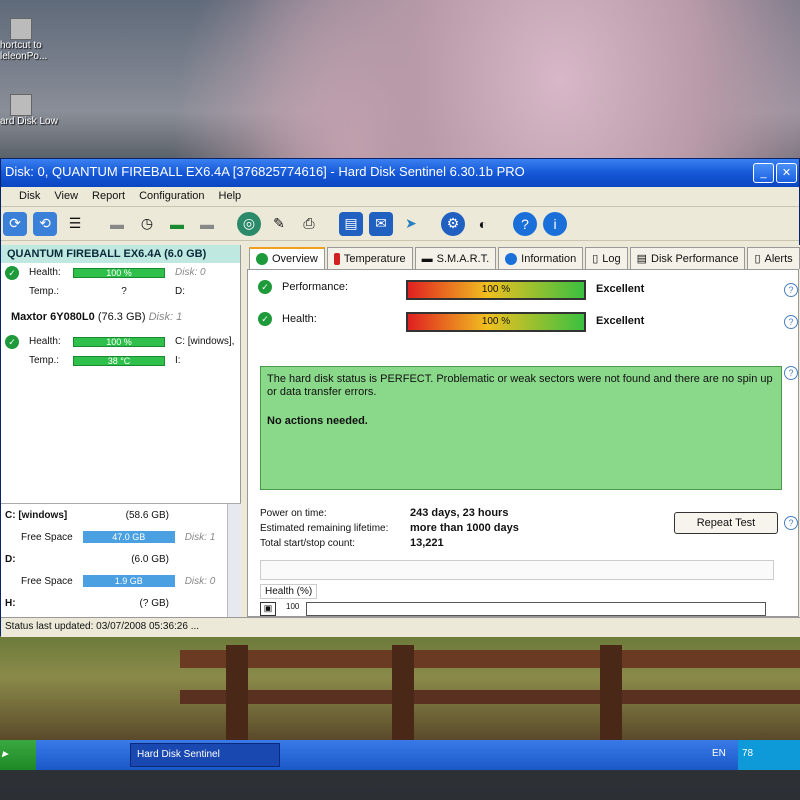  What do you see at coordinates (128, 537) in the screenshot?
I see `free-space-bar: 47.0 GB` at bounding box center [128, 537].